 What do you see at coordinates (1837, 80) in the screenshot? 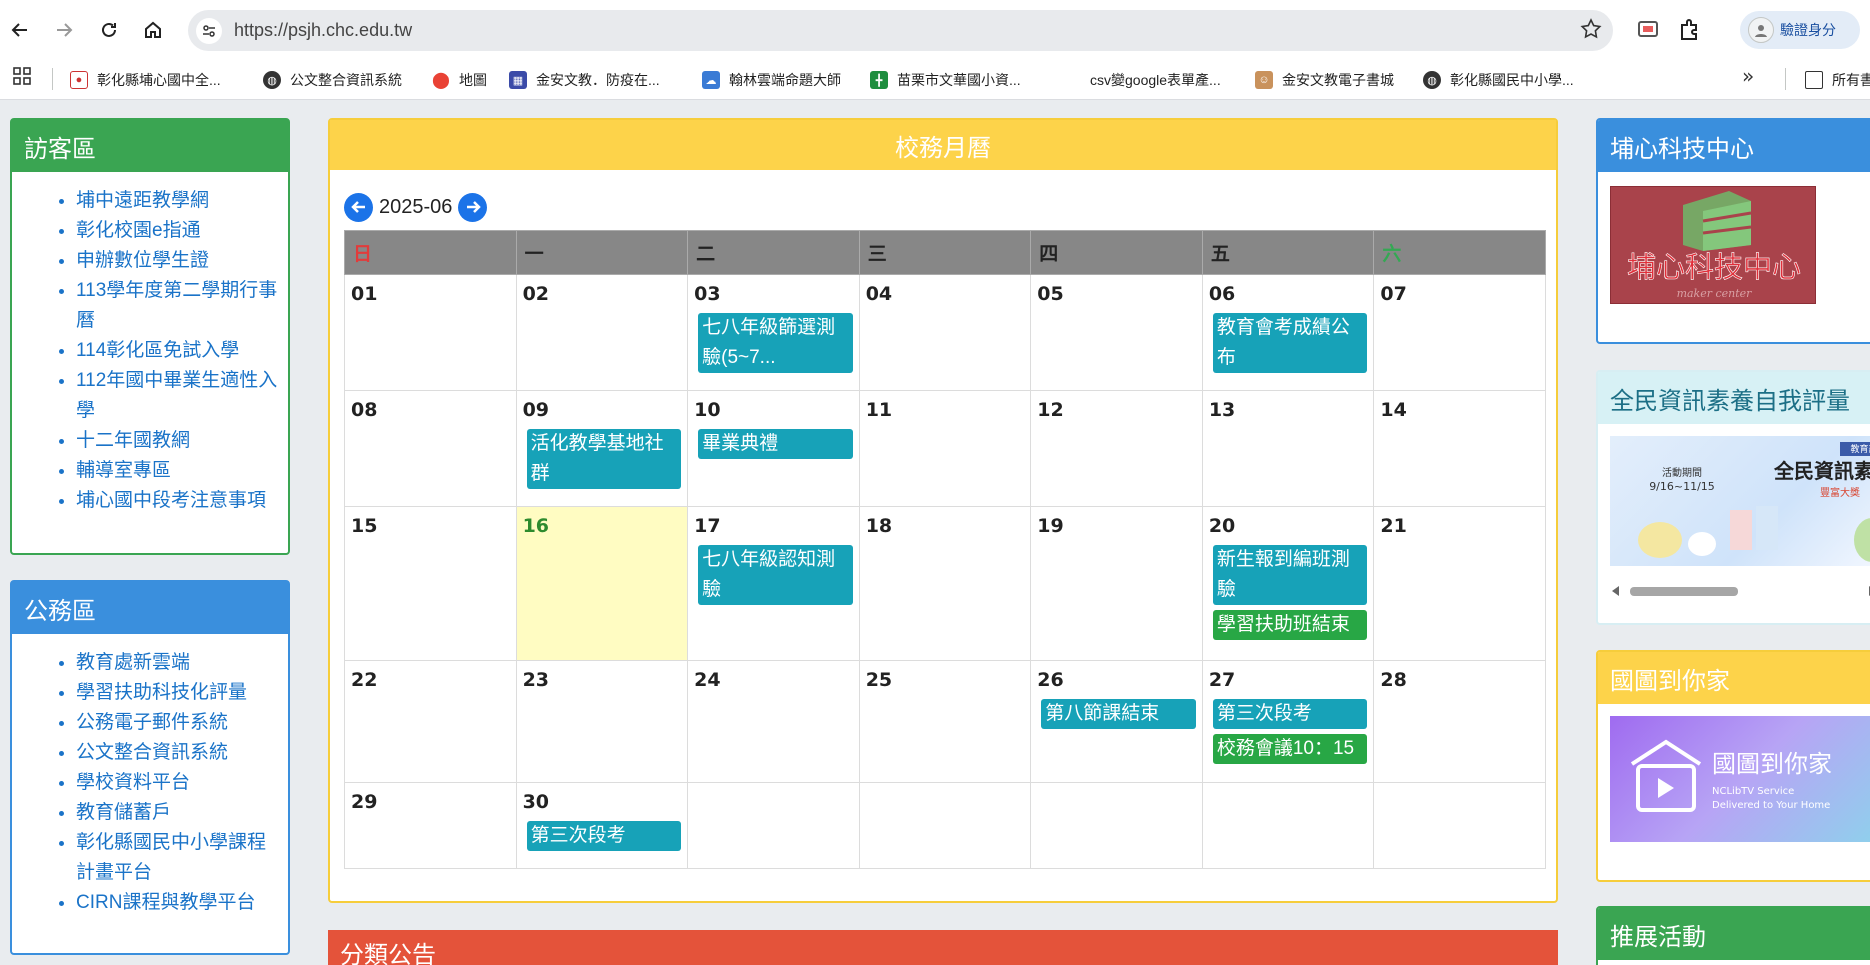
I see `all-bookmarks-item: 所有書` at bounding box center [1837, 80].